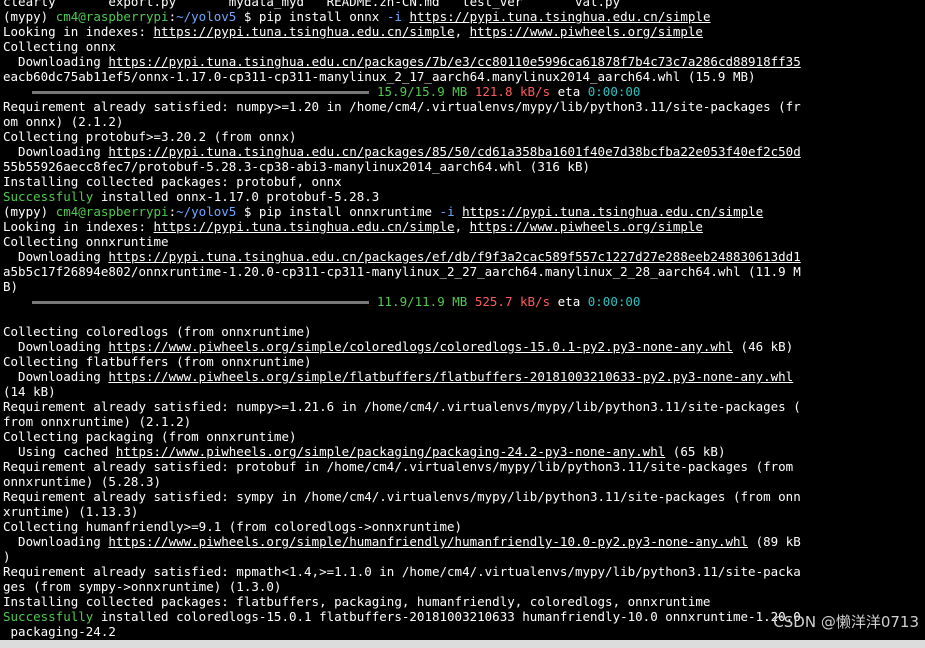 The height and width of the screenshot is (648, 925). I want to click on progress-line: 15.9/15.9 MB 121.8 kB/s eta 0:00:00, so click(464, 91).